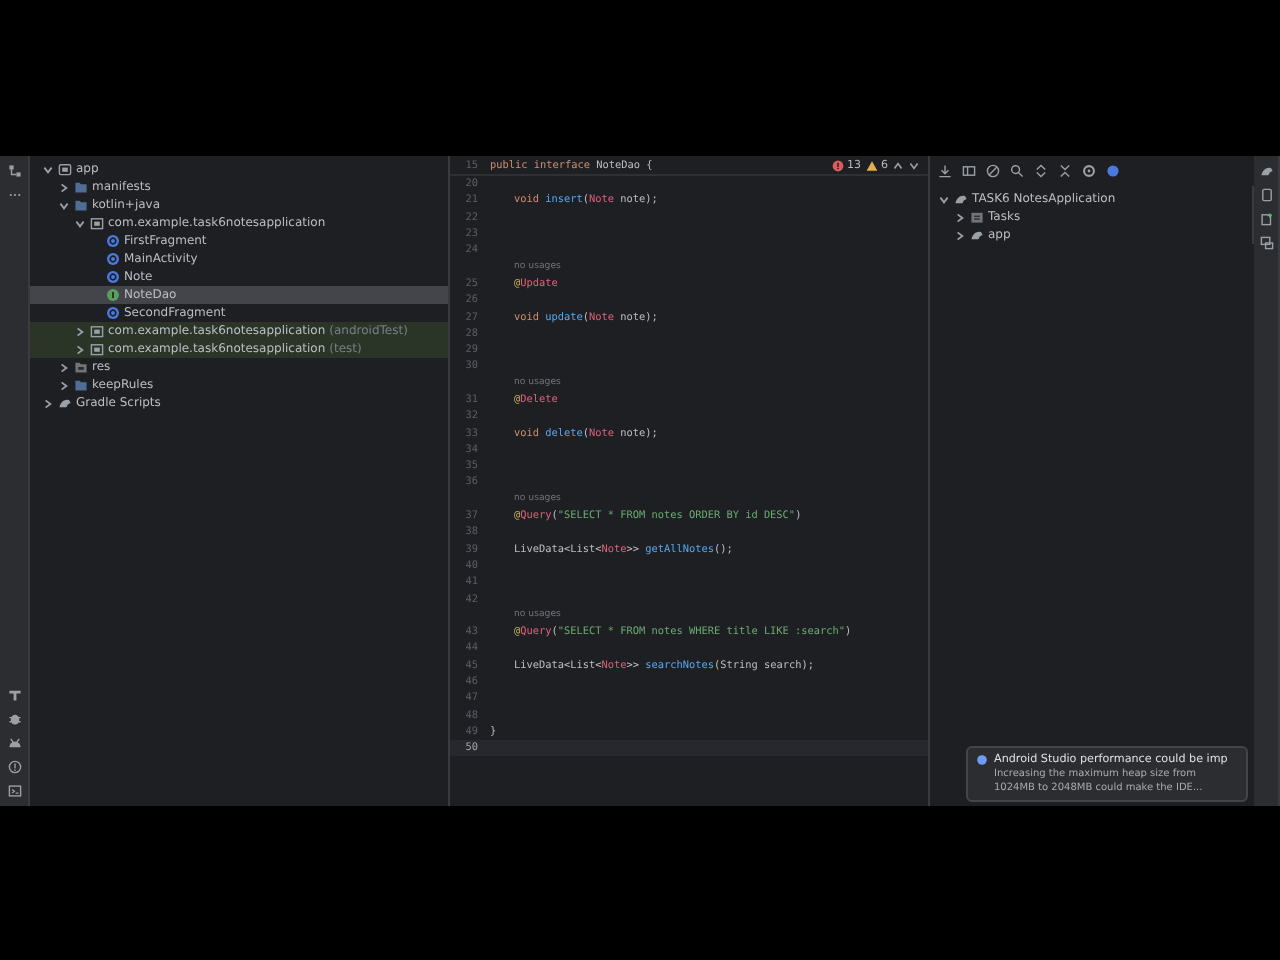 The width and height of the screenshot is (1280, 960). Describe the element at coordinates (1065, 171) in the screenshot. I see `collapse-all-icon` at that location.